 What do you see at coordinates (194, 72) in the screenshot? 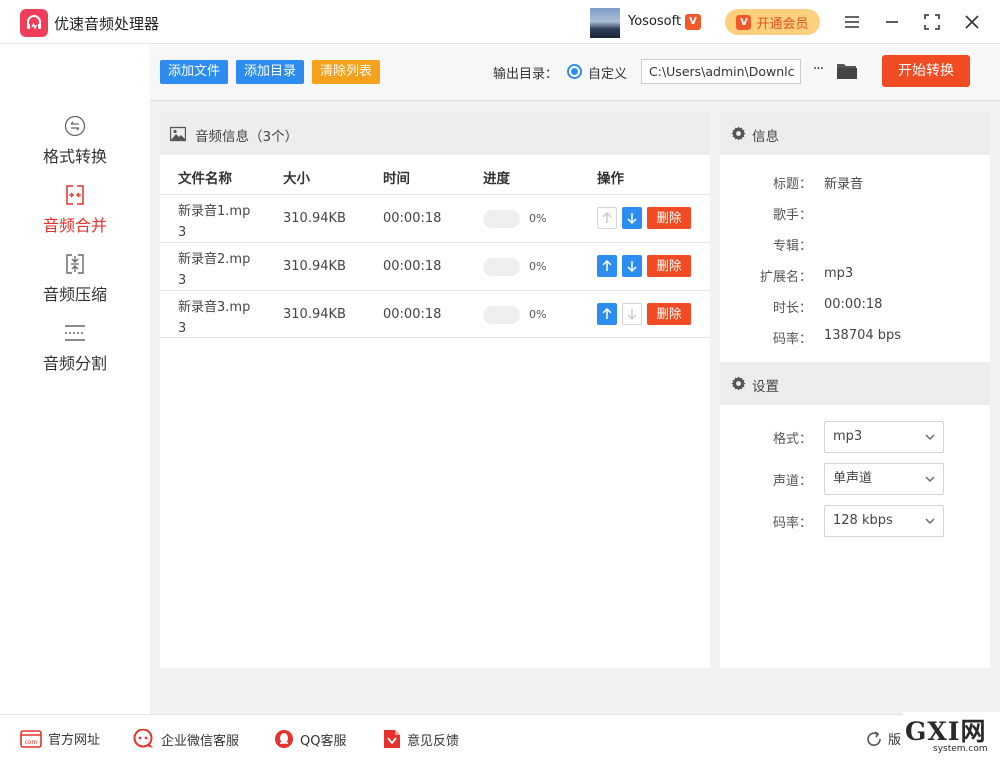
I see `add-file-button: 添加文件` at bounding box center [194, 72].